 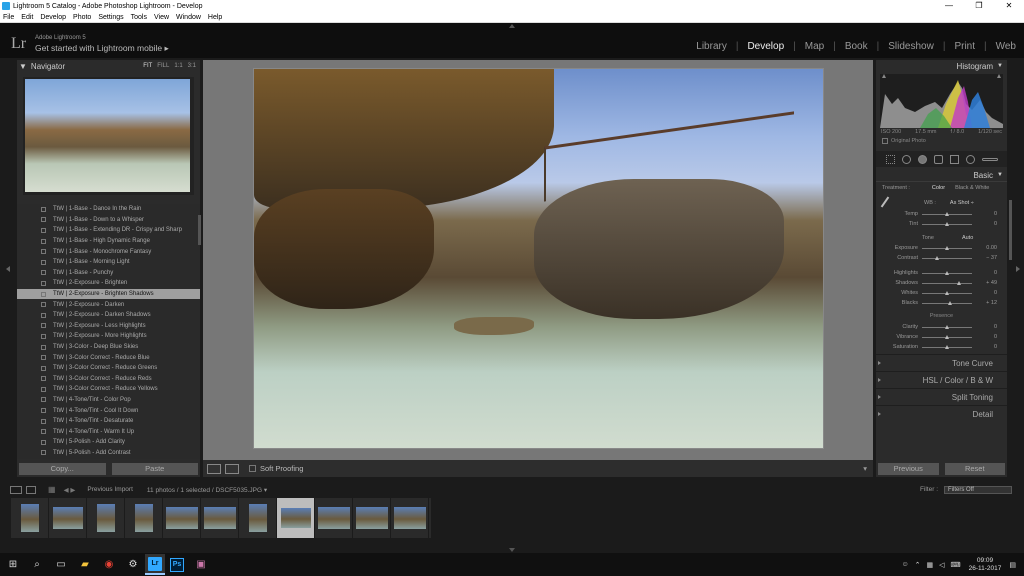 I want to click on spot-removal-icon, so click(x=922, y=159).